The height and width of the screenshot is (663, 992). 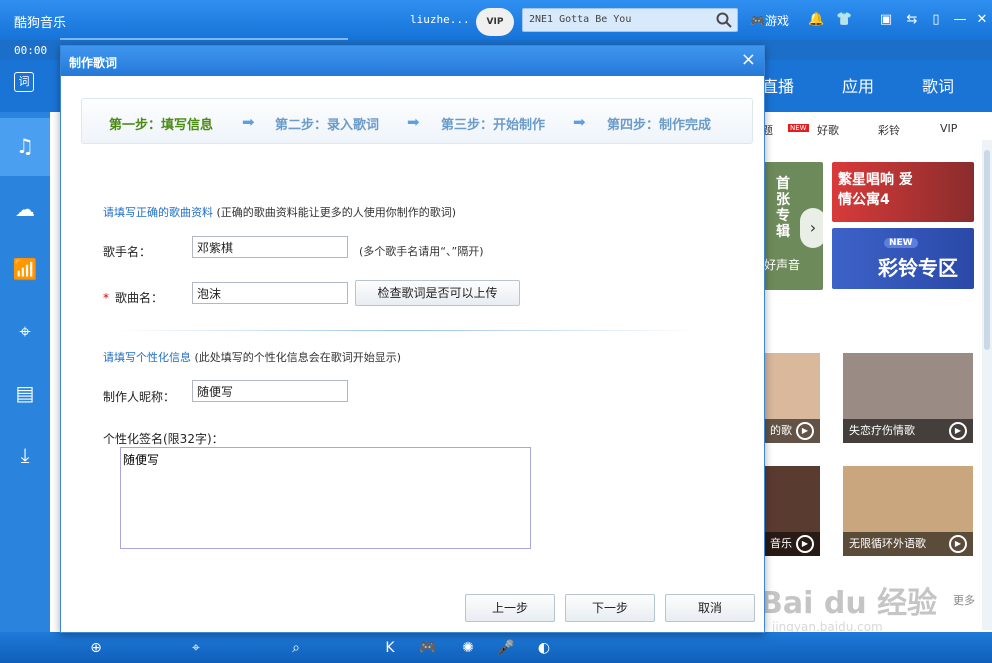 I want to click on ringtone-new-badge: NEW, so click(x=901, y=243).